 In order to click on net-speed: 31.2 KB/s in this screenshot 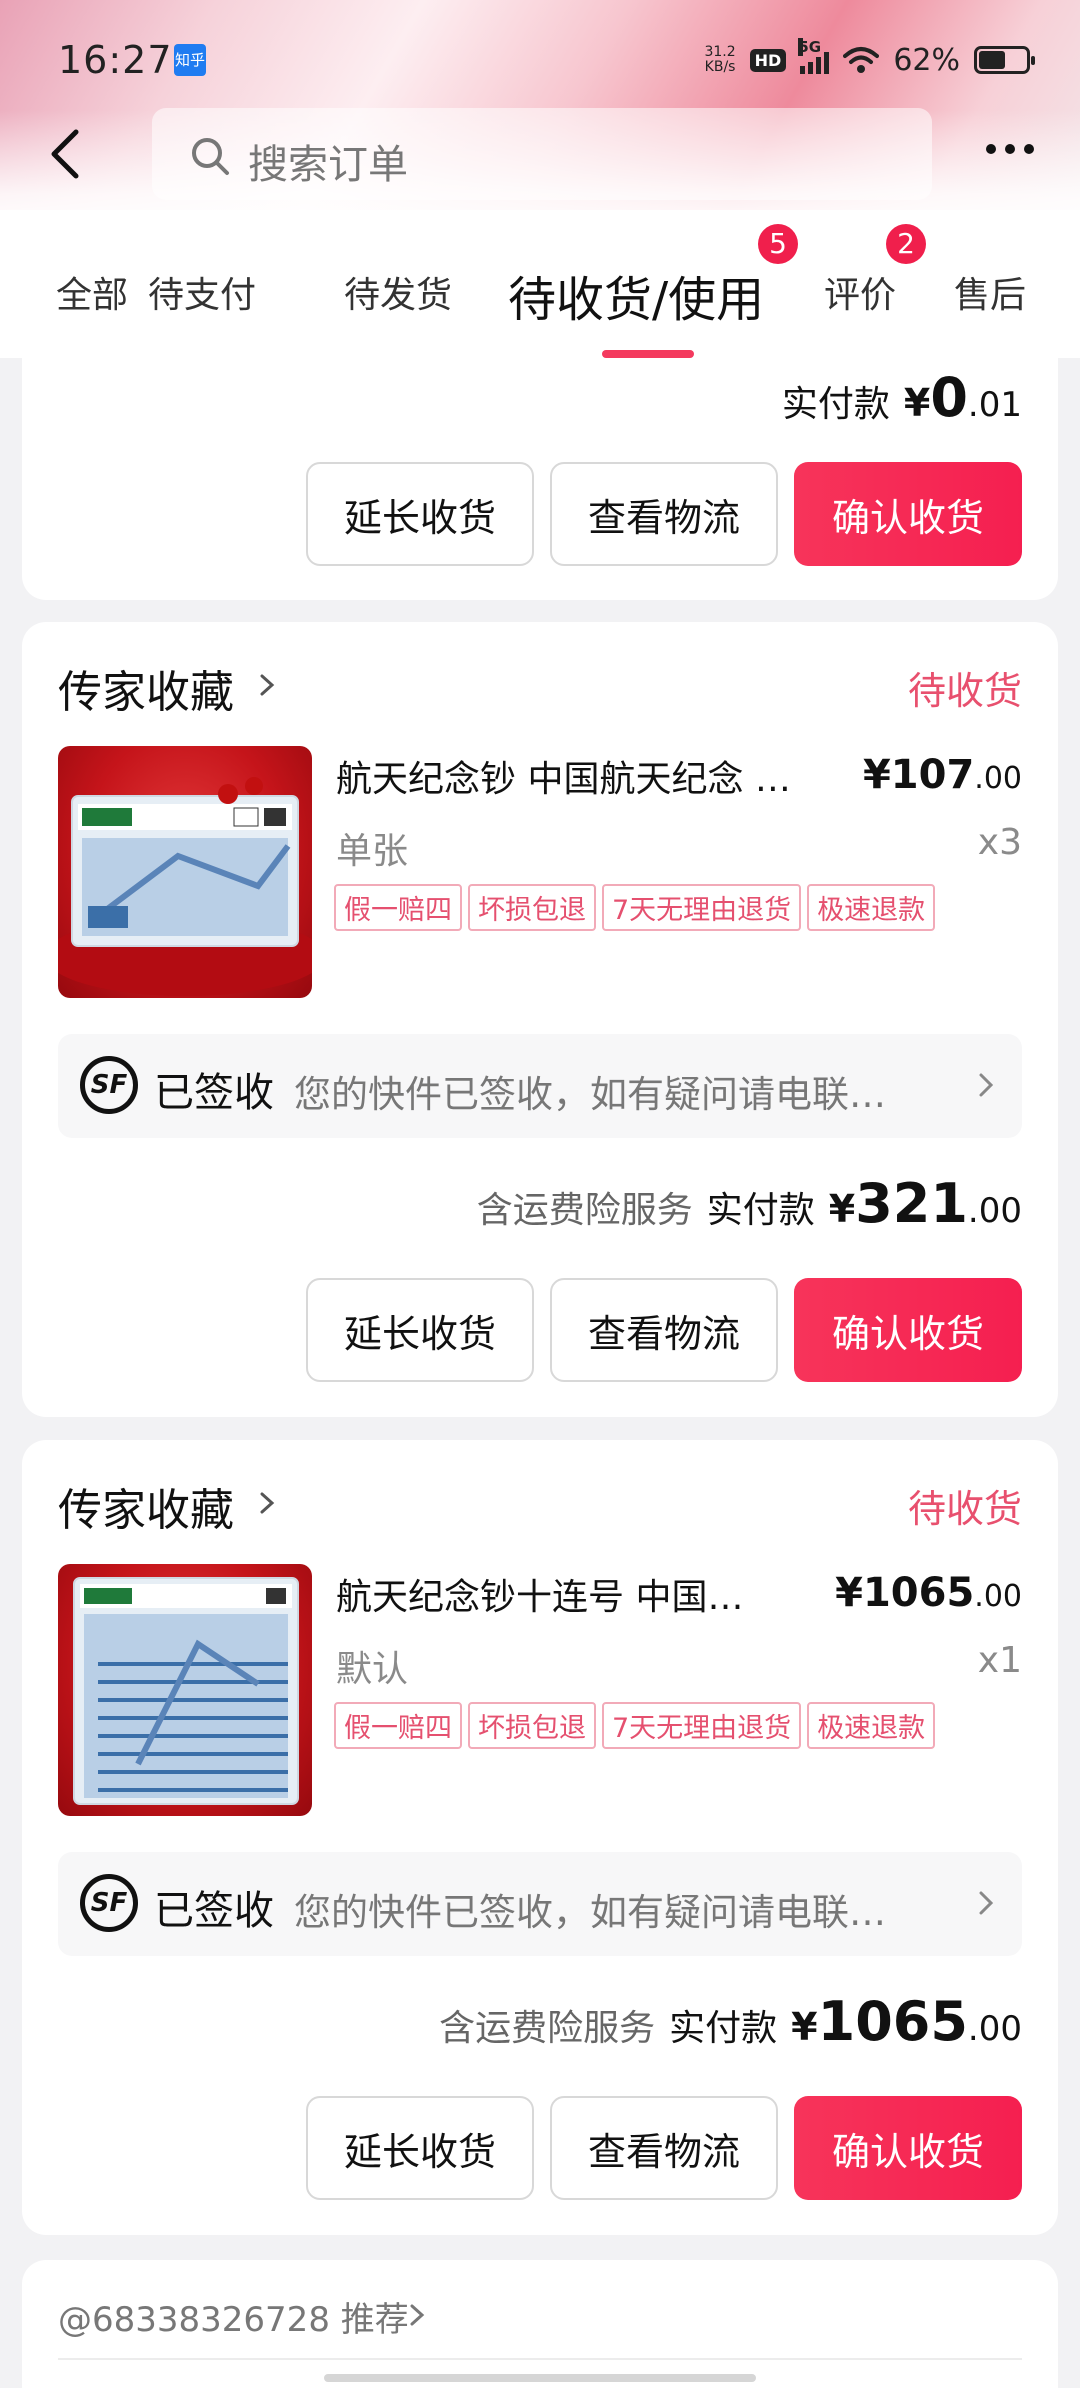, I will do `click(719, 60)`.